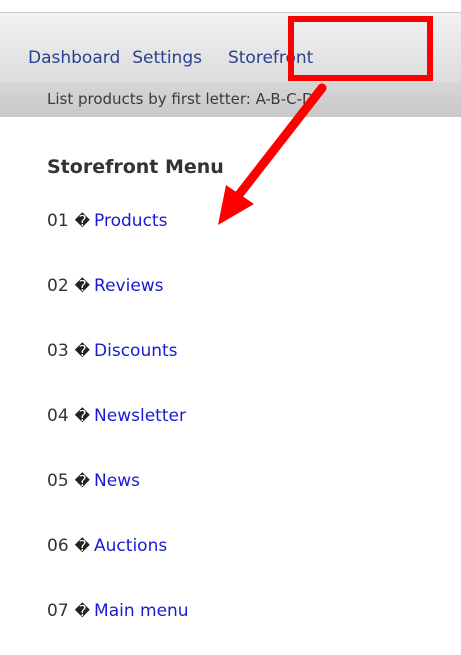 The width and height of the screenshot is (461, 655). Describe the element at coordinates (118, 492) in the screenshot. I see `menu-item: 05 � News` at that location.